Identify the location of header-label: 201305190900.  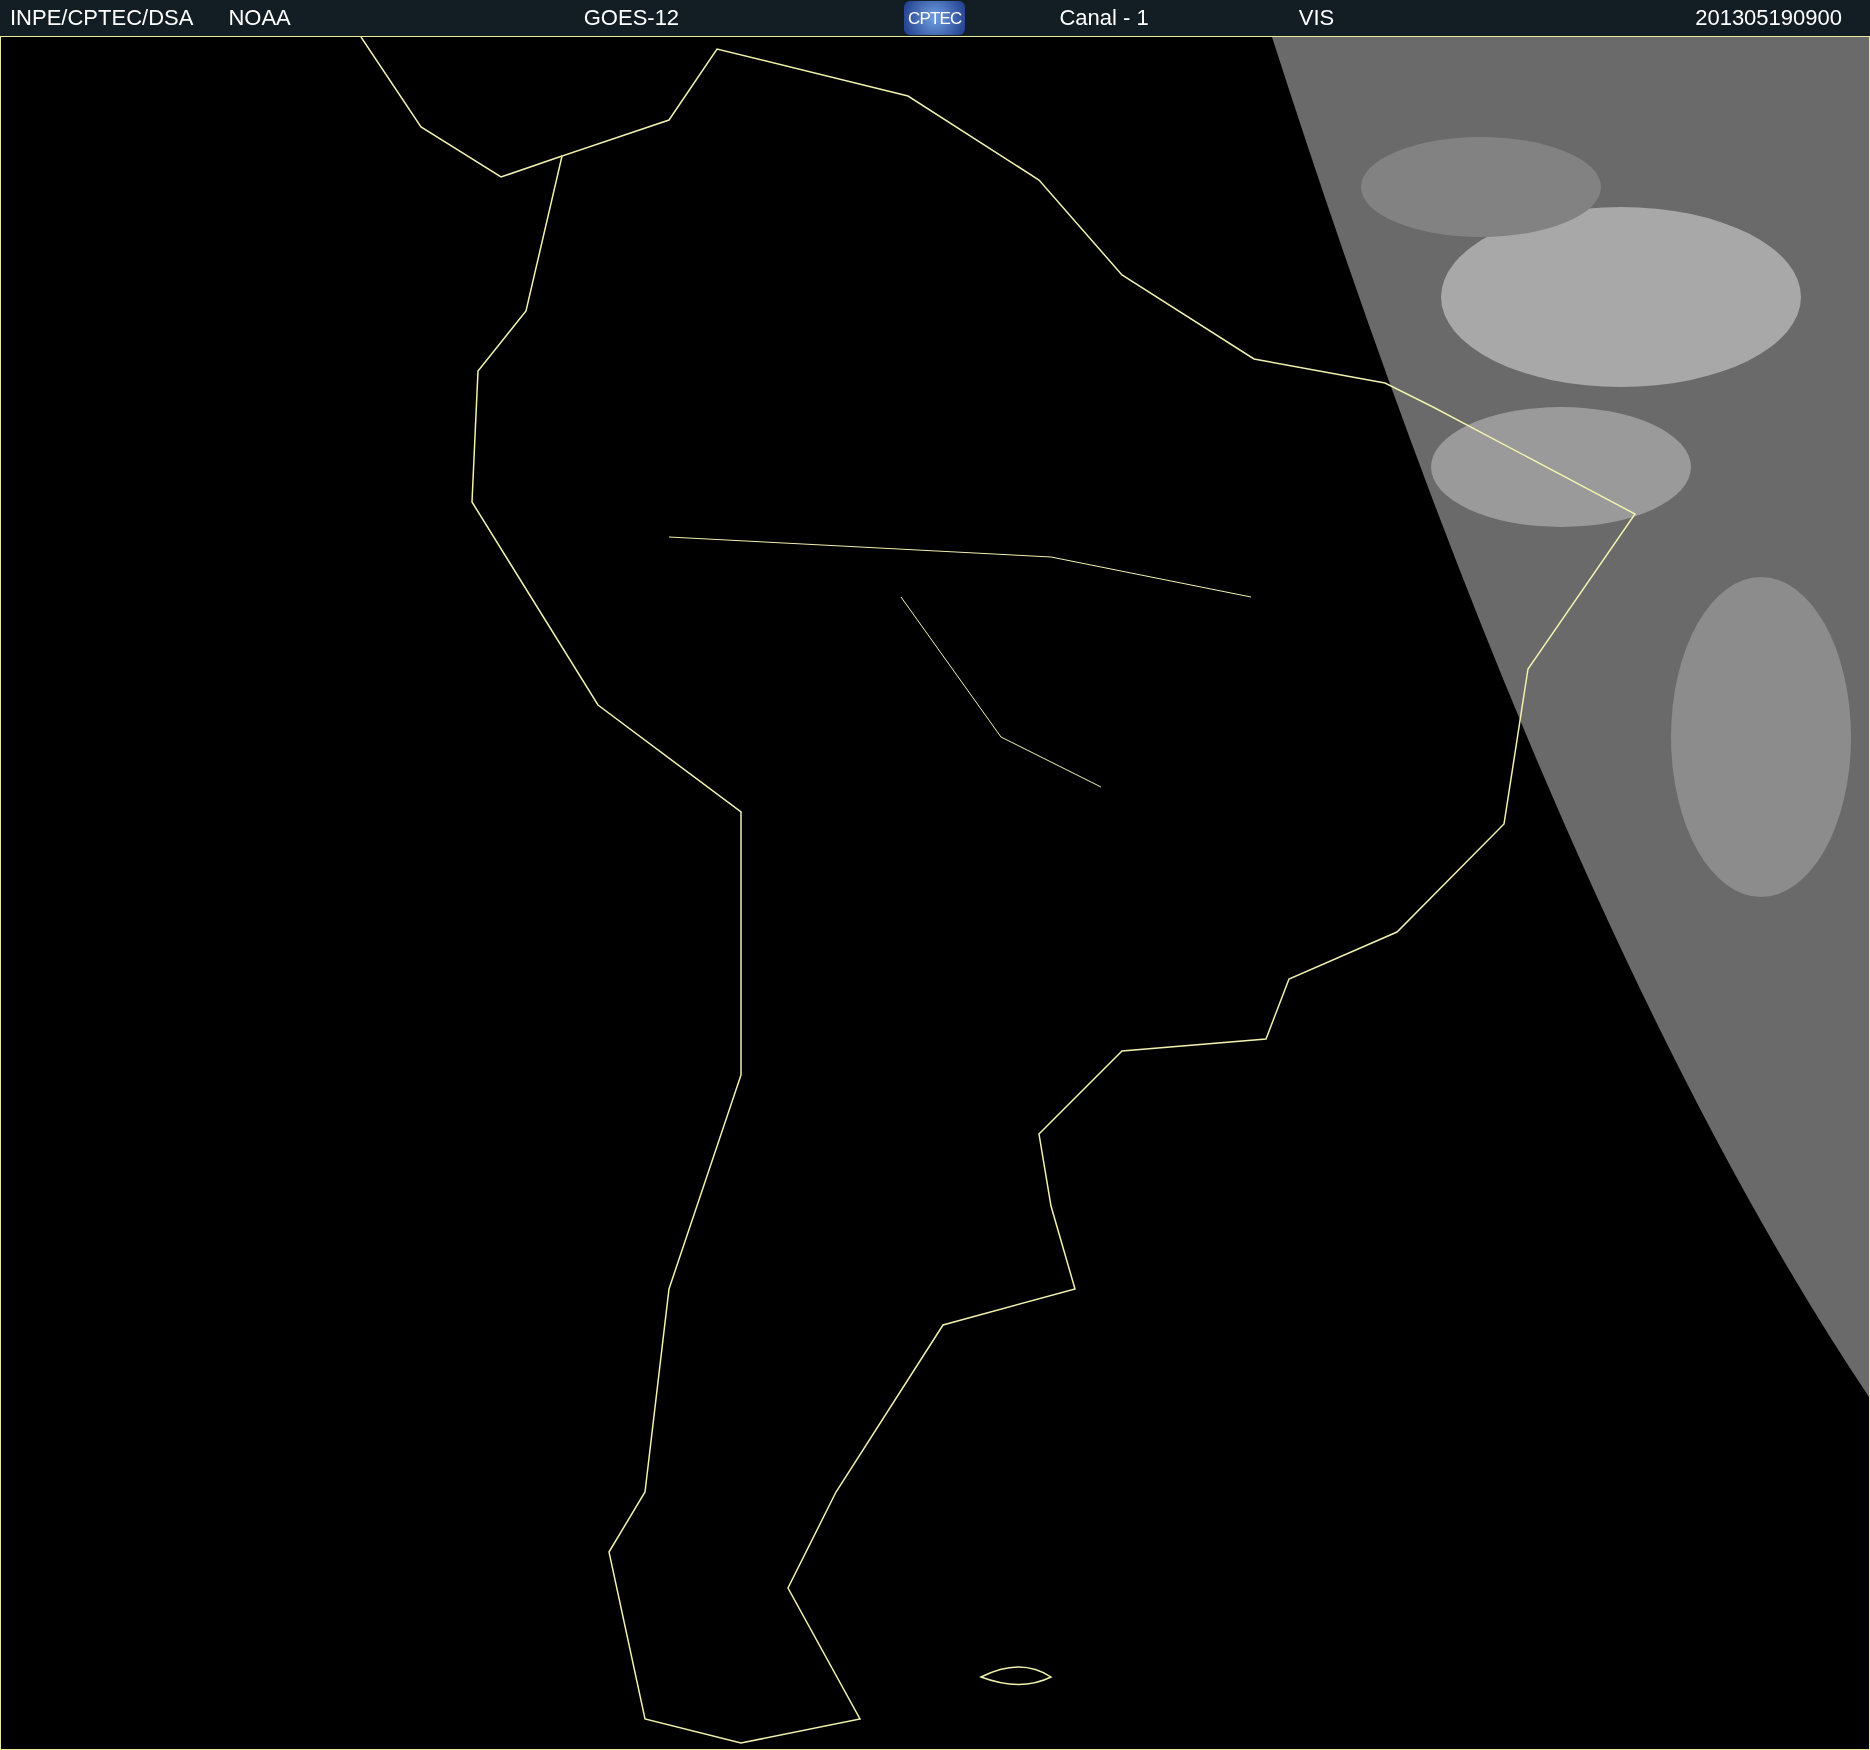
(1768, 18).